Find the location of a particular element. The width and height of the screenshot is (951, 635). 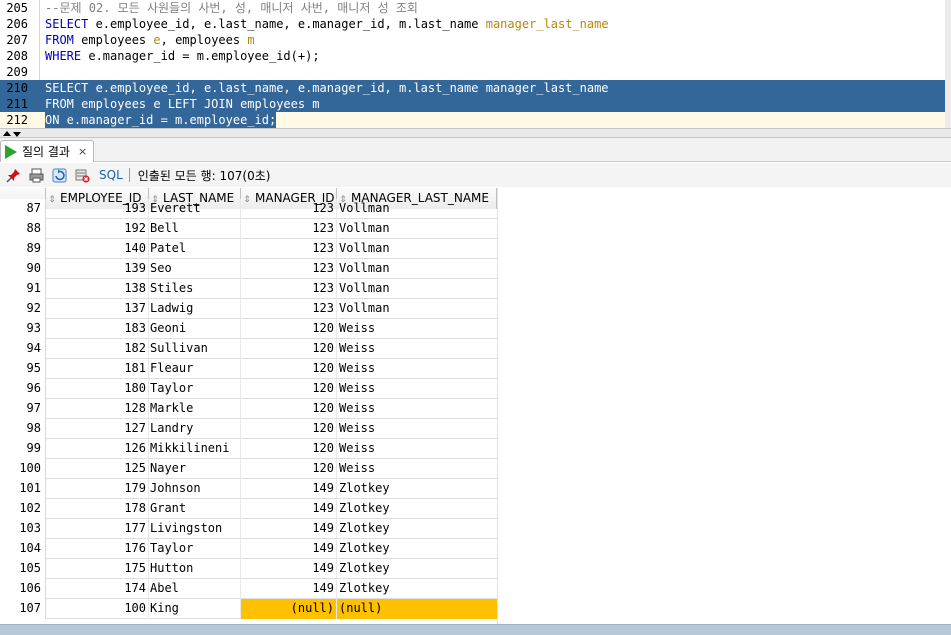

cell-employee-id: 174 is located at coordinates (97, 589).